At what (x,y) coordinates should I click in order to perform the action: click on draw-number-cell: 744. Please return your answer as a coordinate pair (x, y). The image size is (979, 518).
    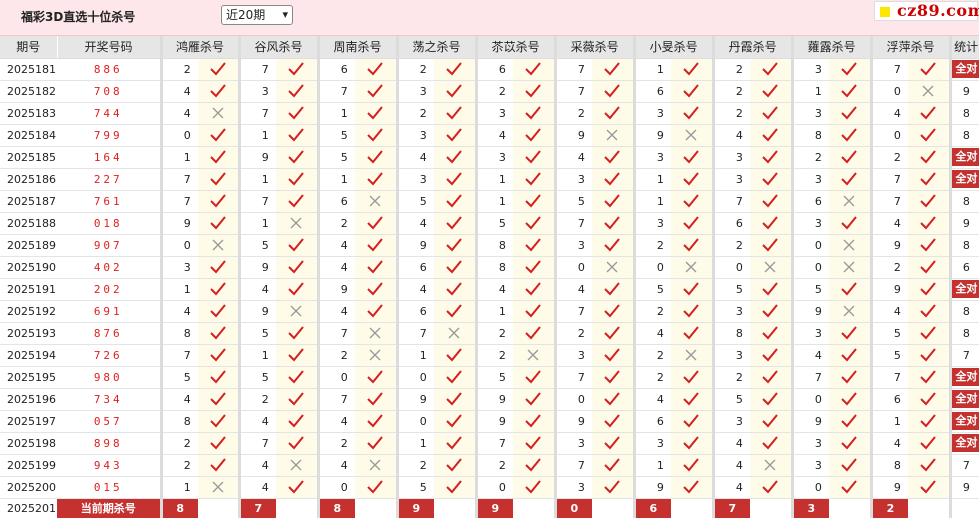
    Looking at the image, I should click on (109, 113).